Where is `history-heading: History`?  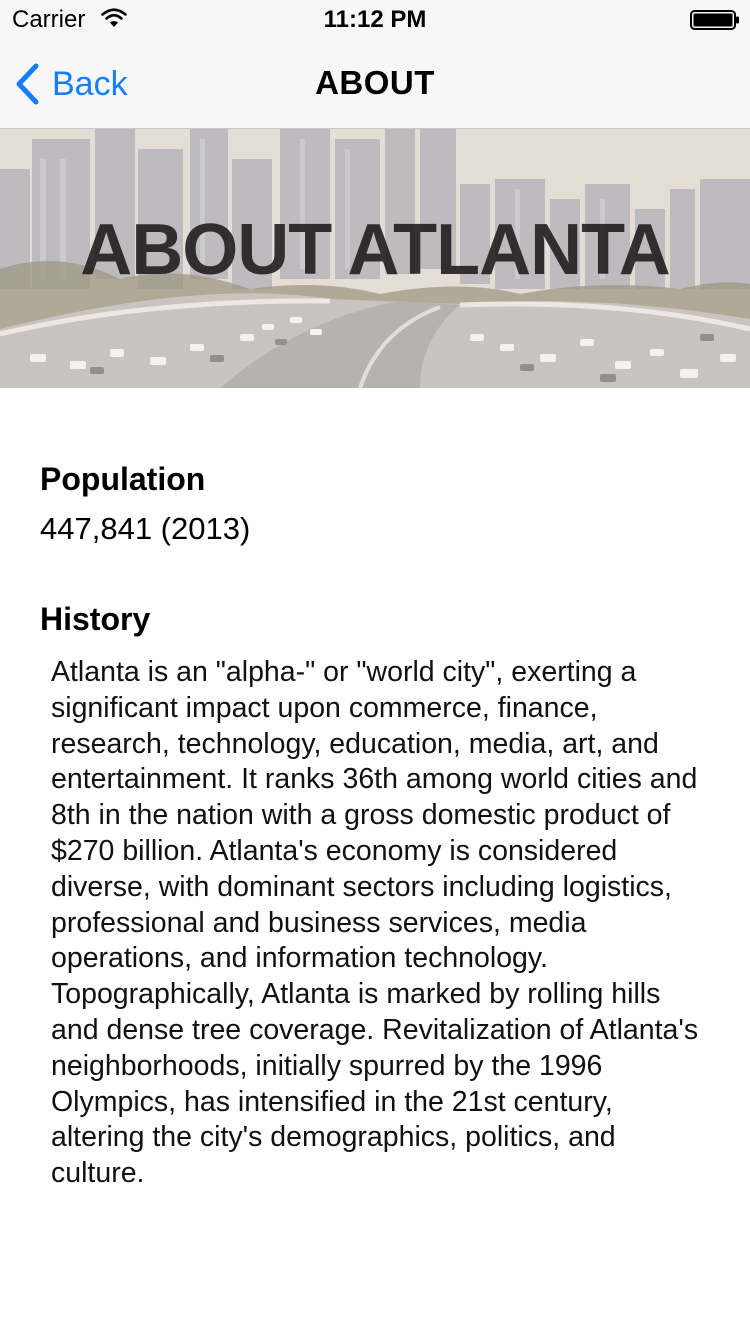 history-heading: History is located at coordinates (95, 619).